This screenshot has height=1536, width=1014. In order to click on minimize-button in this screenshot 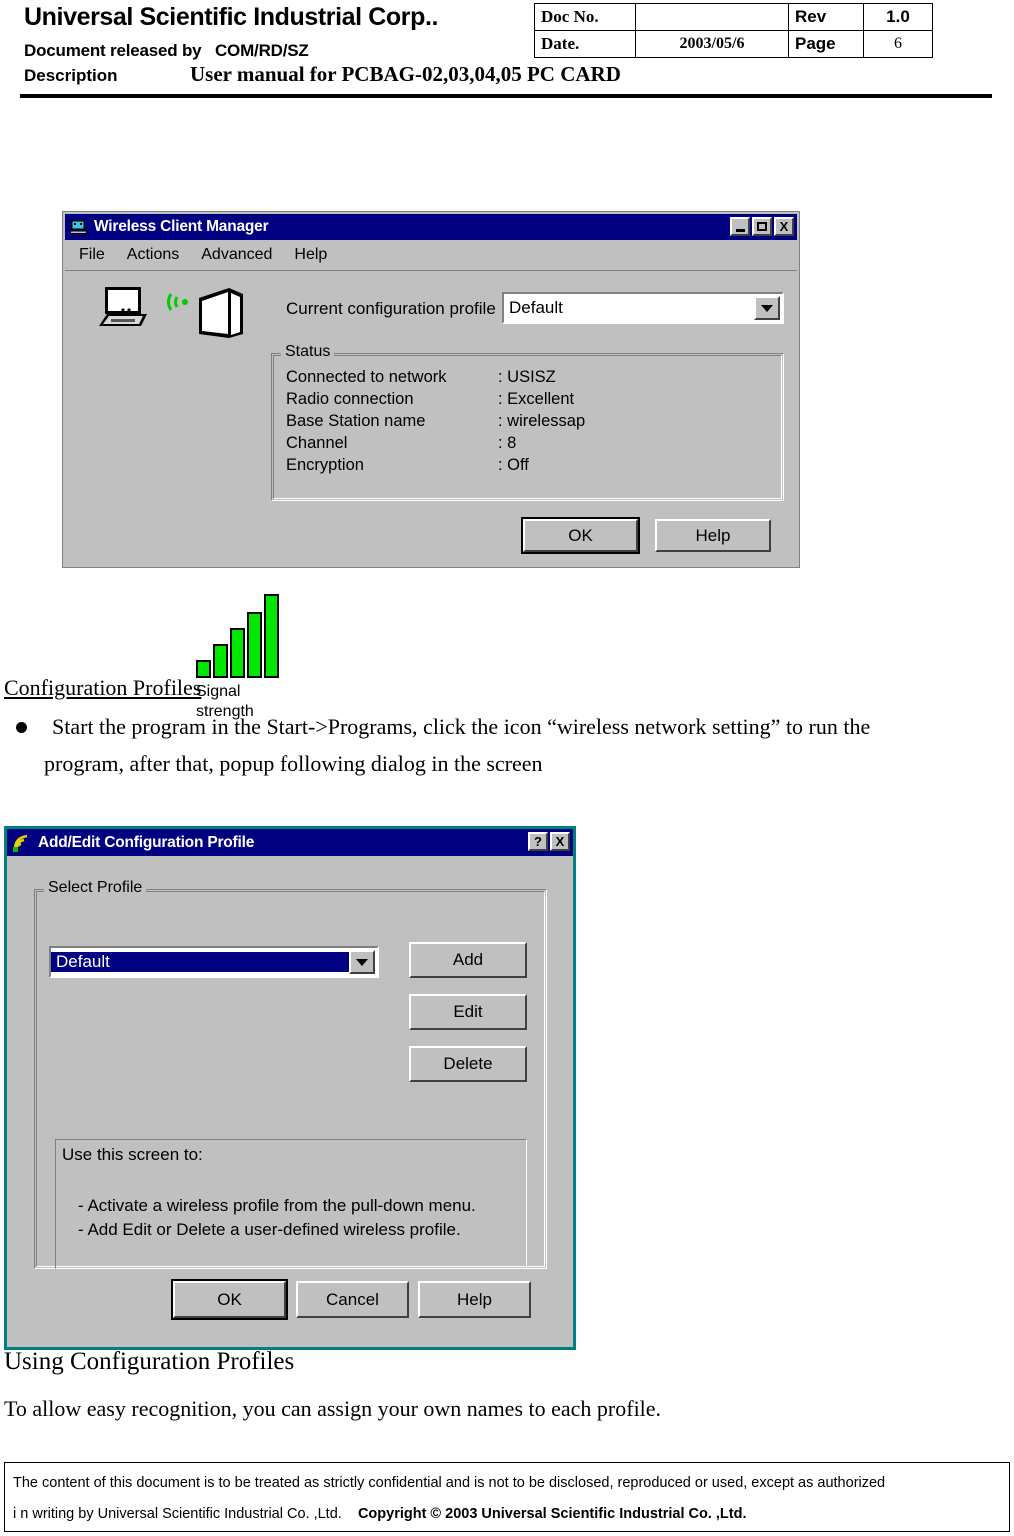, I will do `click(740, 226)`.